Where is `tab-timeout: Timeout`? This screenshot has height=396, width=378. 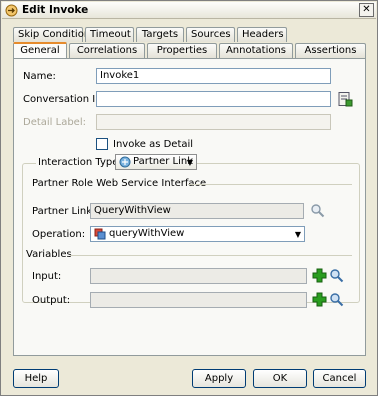
tab-timeout: Timeout is located at coordinates (109, 34).